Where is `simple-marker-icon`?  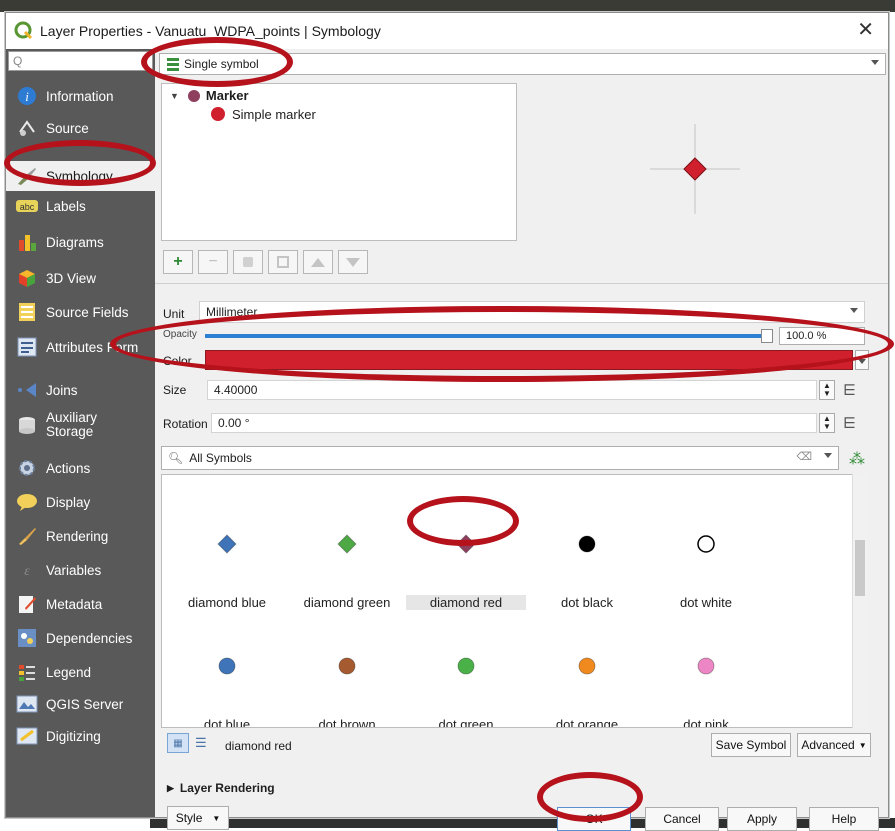 simple-marker-icon is located at coordinates (218, 114).